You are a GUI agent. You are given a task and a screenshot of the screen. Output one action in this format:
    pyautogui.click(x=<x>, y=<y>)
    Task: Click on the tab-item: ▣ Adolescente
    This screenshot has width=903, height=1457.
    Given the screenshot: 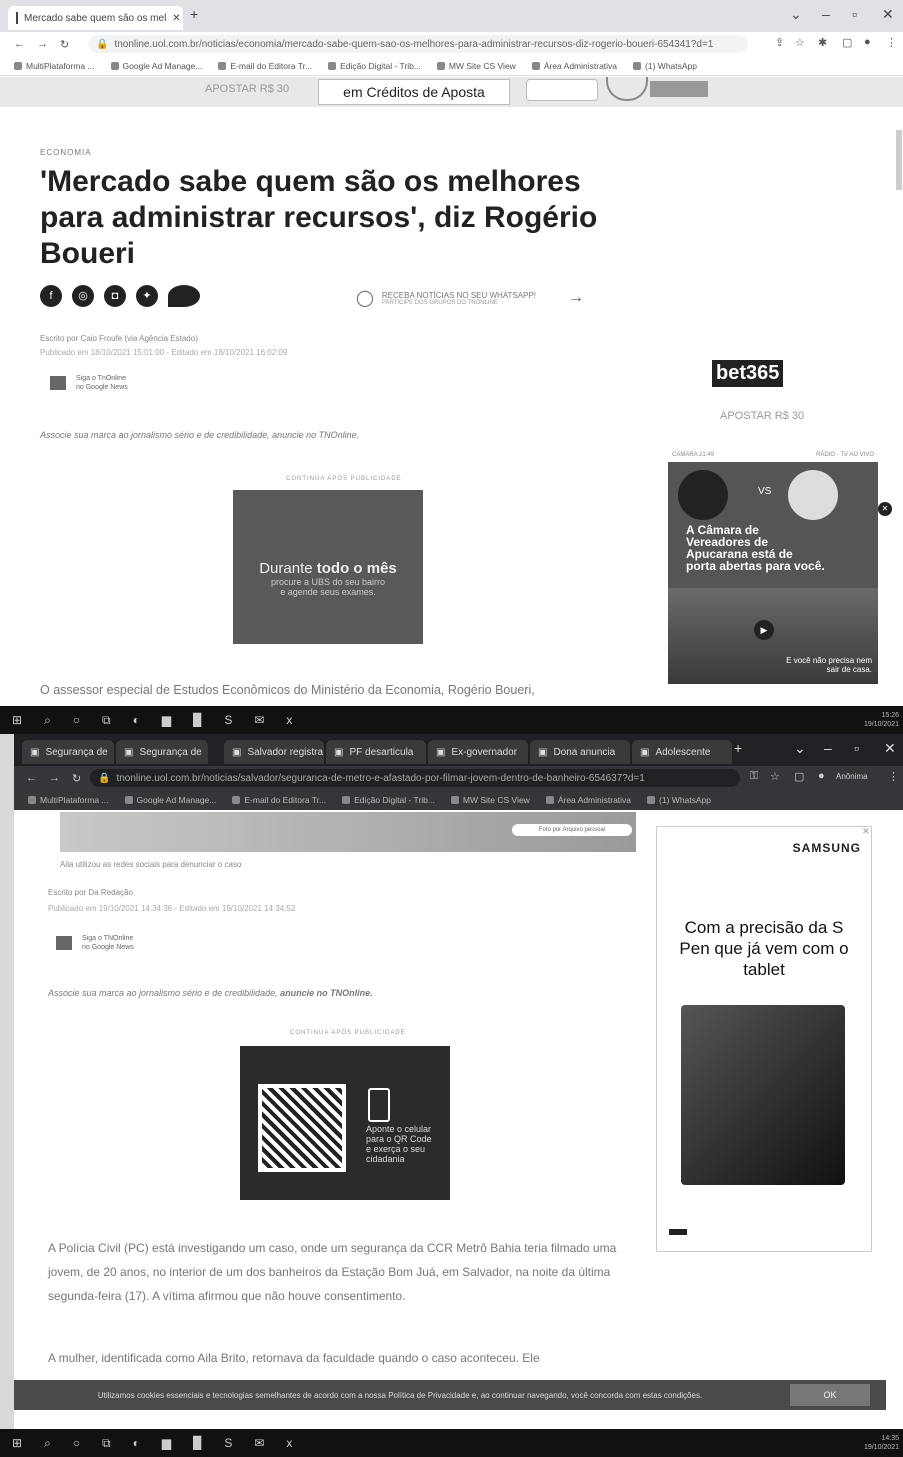 What is the action you would take?
    pyautogui.click(x=682, y=752)
    